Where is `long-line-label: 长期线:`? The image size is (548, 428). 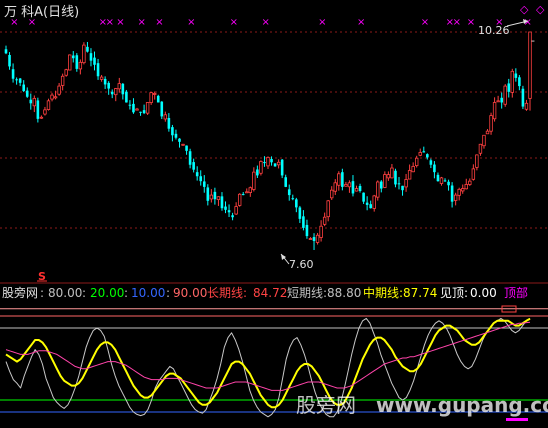
long-line-label: 长期线: is located at coordinates (227, 293).